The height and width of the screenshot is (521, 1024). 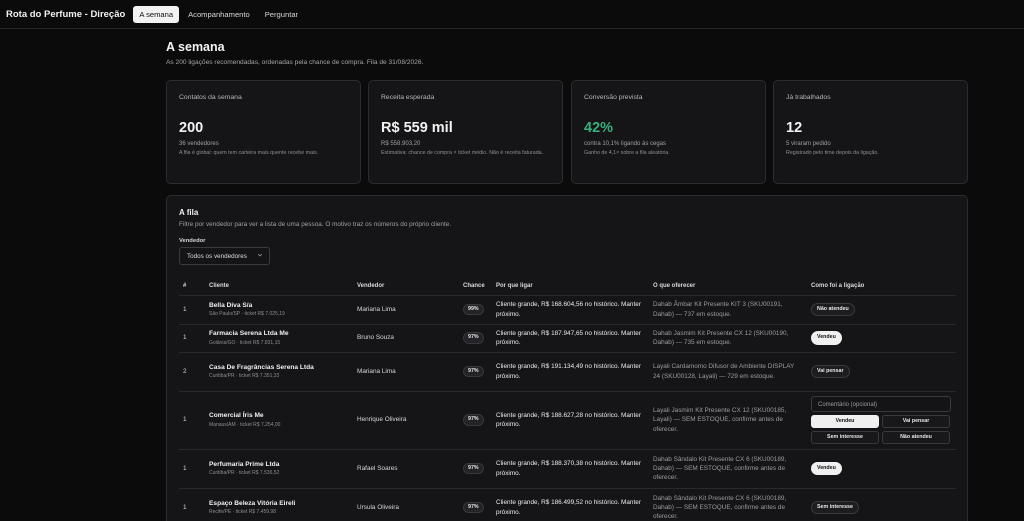 What do you see at coordinates (279, 287) in the screenshot?
I see `column-header-client: Cliente` at bounding box center [279, 287].